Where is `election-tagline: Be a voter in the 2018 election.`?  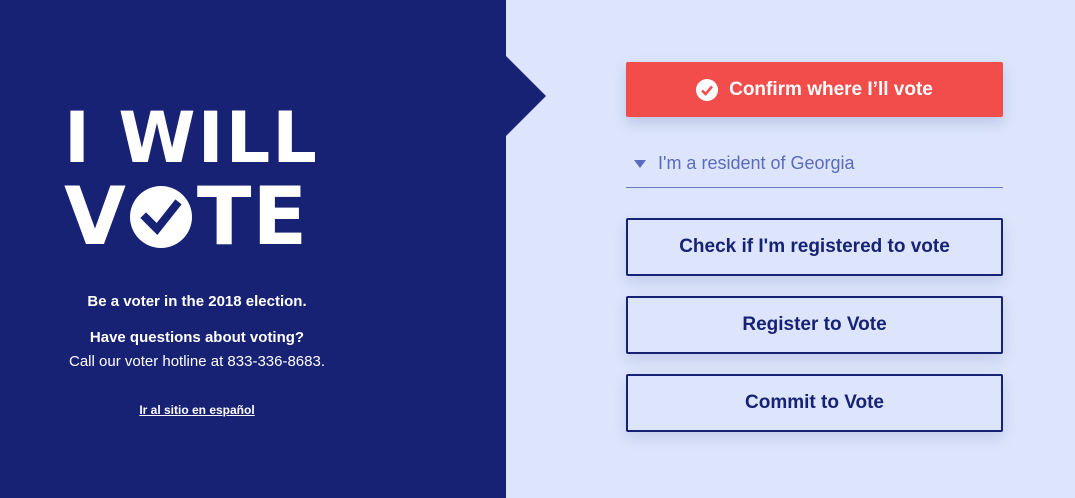
election-tagline: Be a voter in the 2018 election. is located at coordinates (197, 301).